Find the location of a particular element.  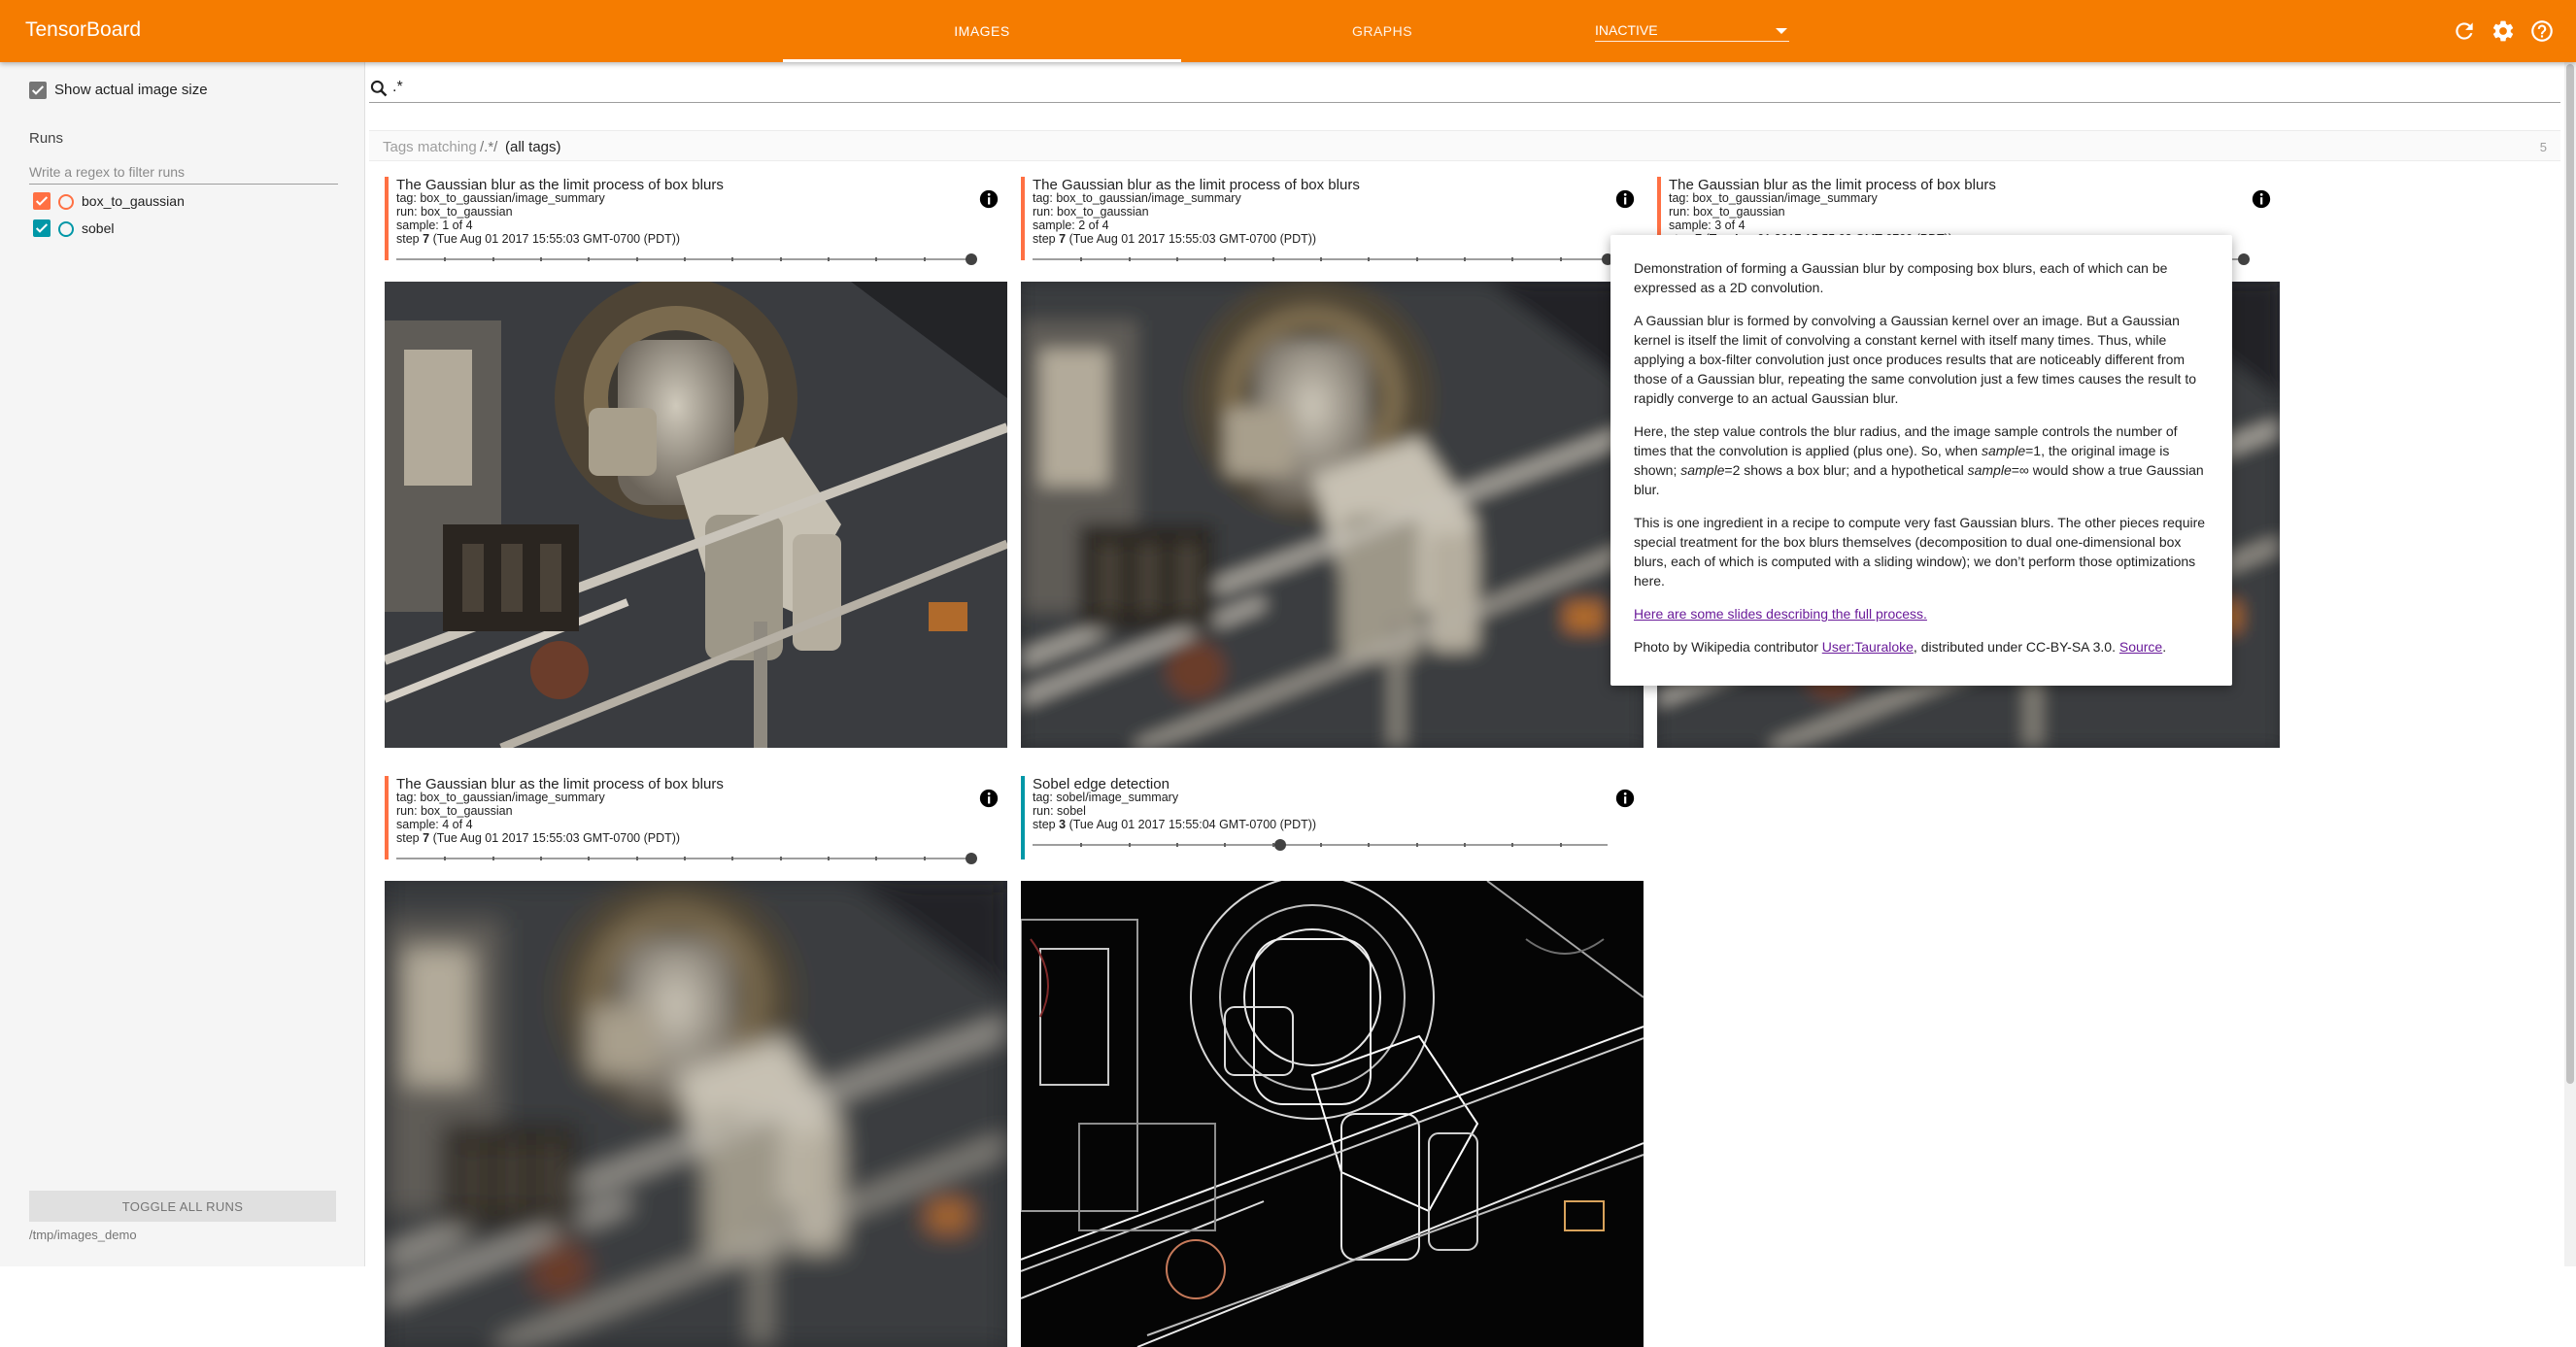

tab-graphs-label: GRAPHS is located at coordinates (1382, 31).